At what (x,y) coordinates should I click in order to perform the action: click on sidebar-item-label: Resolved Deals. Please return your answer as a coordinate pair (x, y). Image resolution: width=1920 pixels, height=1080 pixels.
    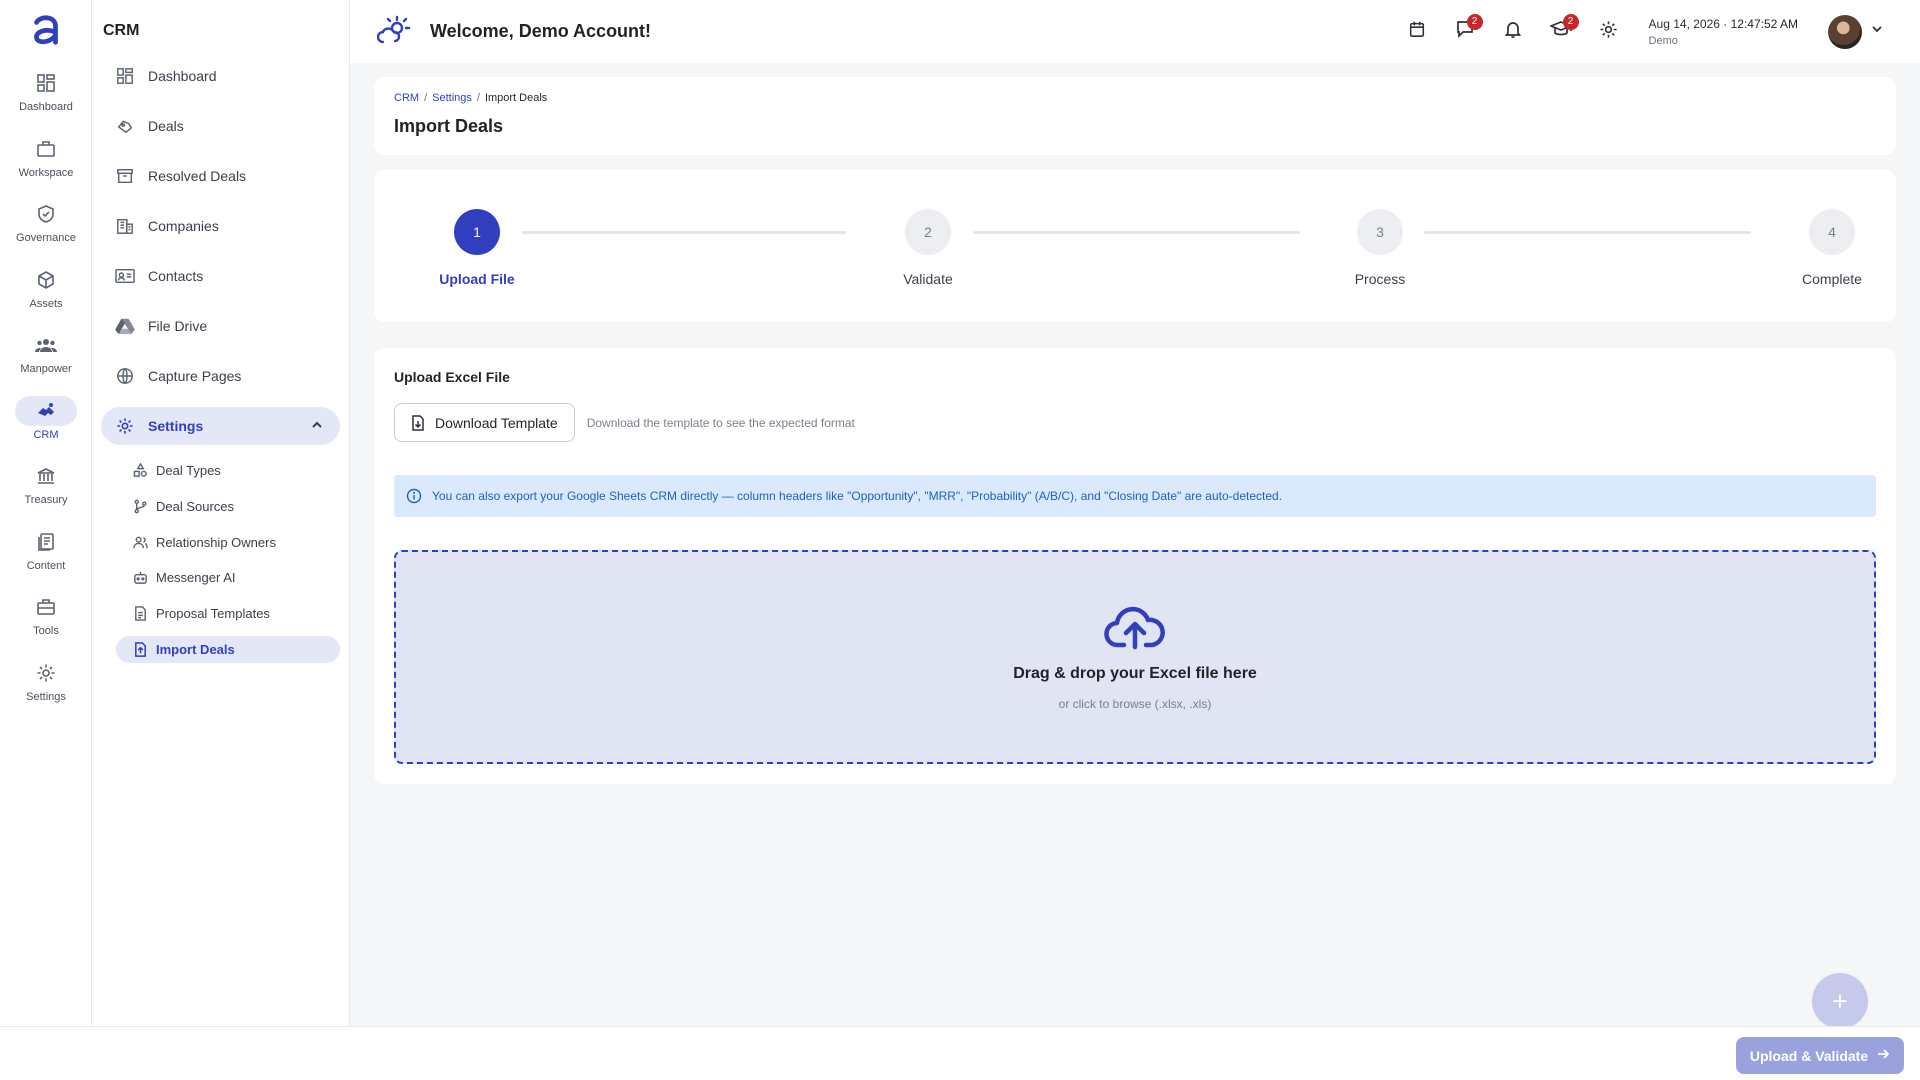
    Looking at the image, I should click on (197, 176).